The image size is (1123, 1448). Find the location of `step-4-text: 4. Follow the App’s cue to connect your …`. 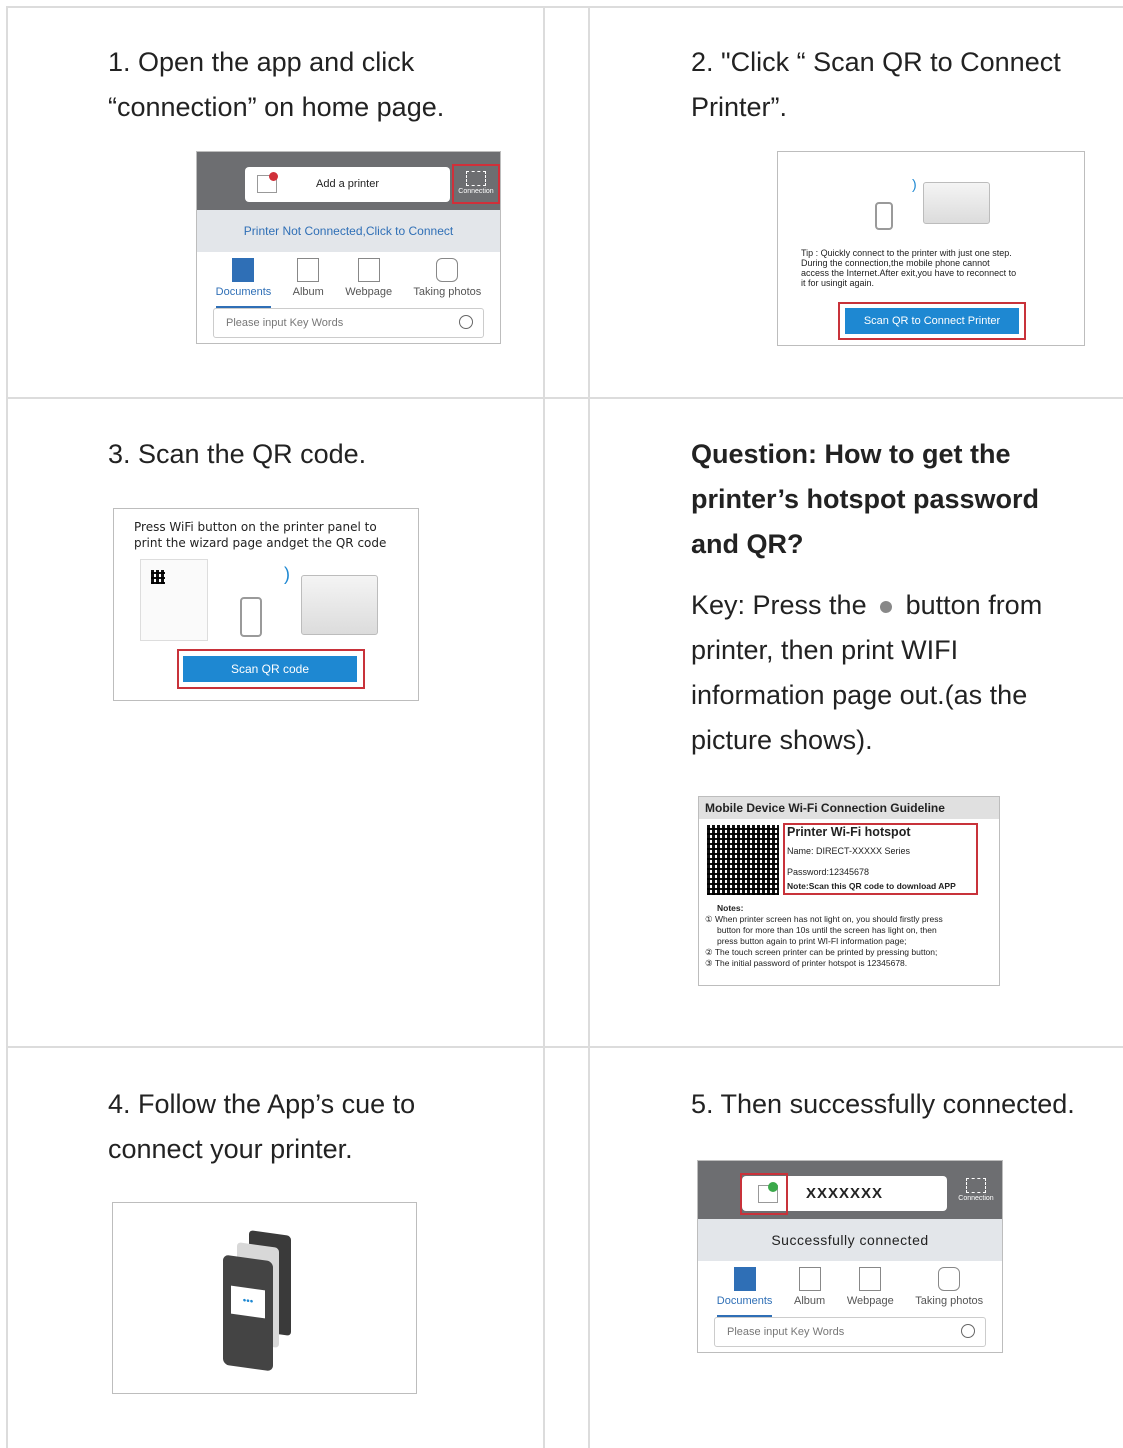

step-4-text: 4. Follow the App’s cue to connect your … is located at coordinates (261, 1127).